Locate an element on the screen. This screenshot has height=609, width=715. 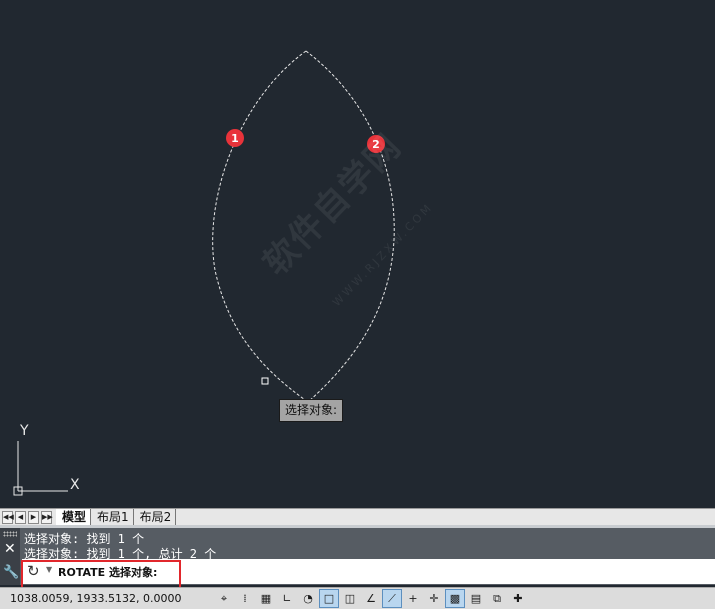
status-toggle-group: ⌖ ⁞ ▦ ∟ ◔ □ ◫ ∠ ⟋ + ✛ ▩ ▤ ⧉ ✚ is located at coordinates (371, 598).